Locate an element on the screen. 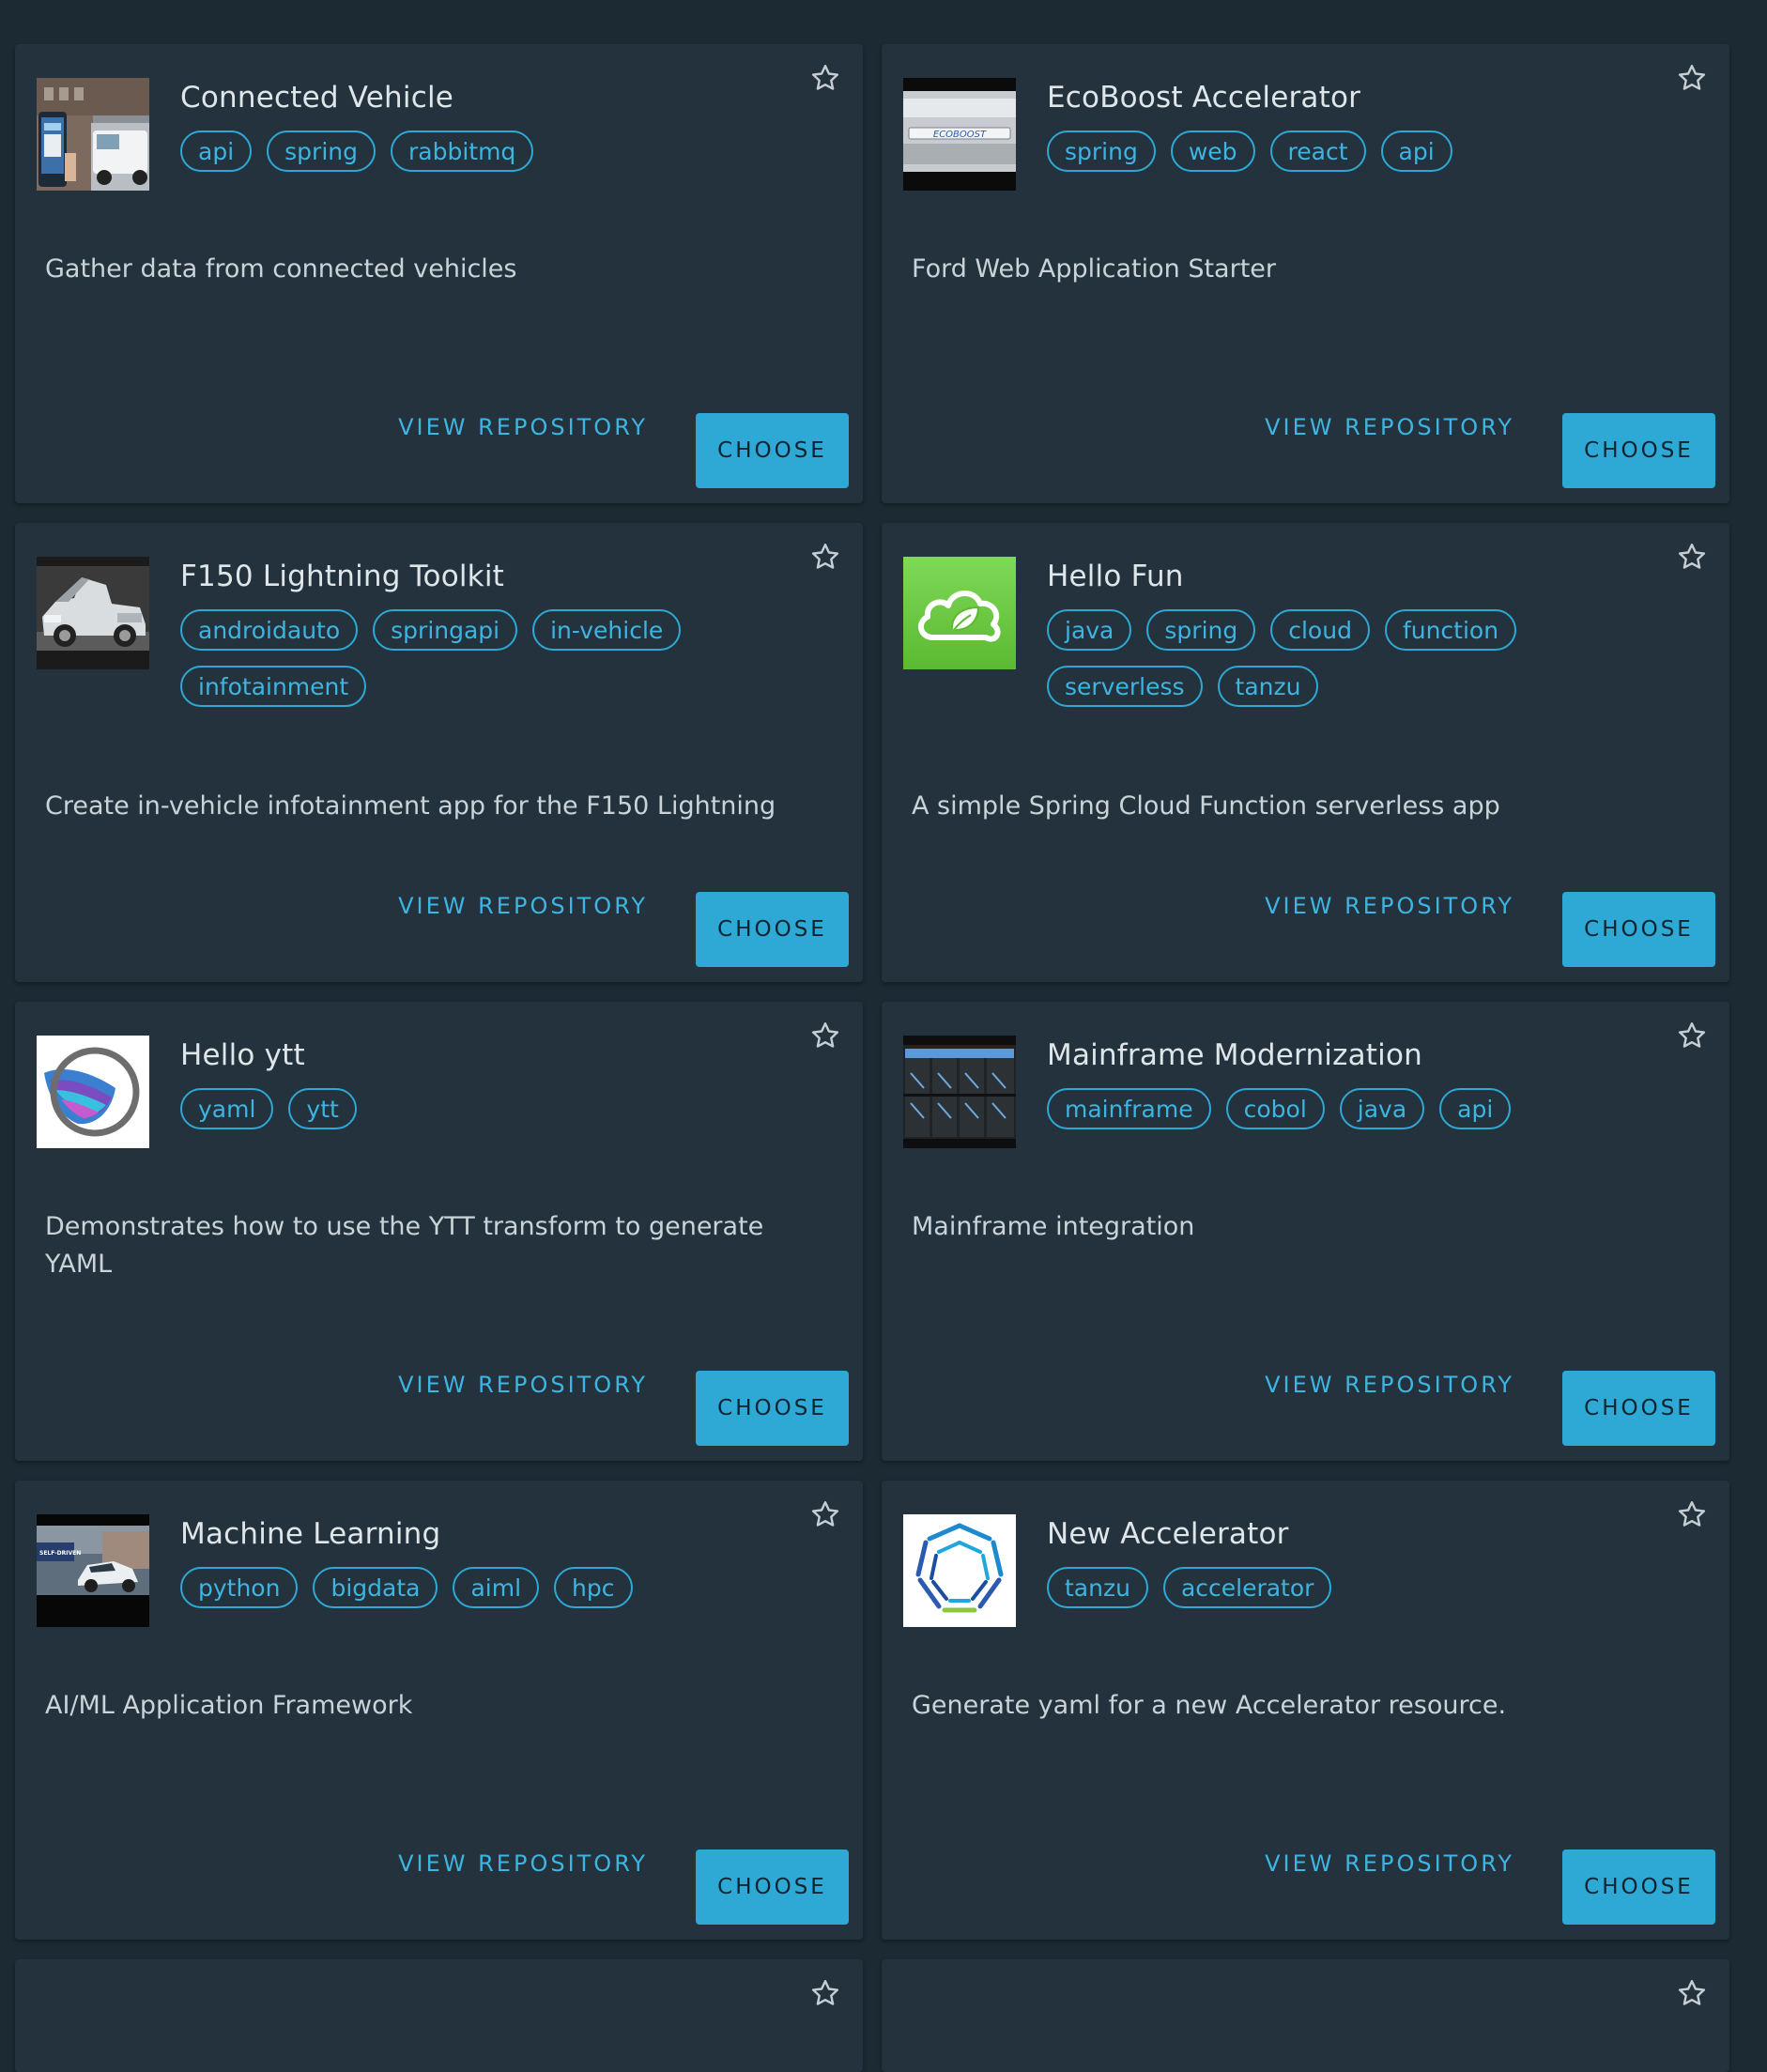 This screenshot has height=2072, width=1767. connected-vehicle-thumbnail is located at coordinates (93, 134).